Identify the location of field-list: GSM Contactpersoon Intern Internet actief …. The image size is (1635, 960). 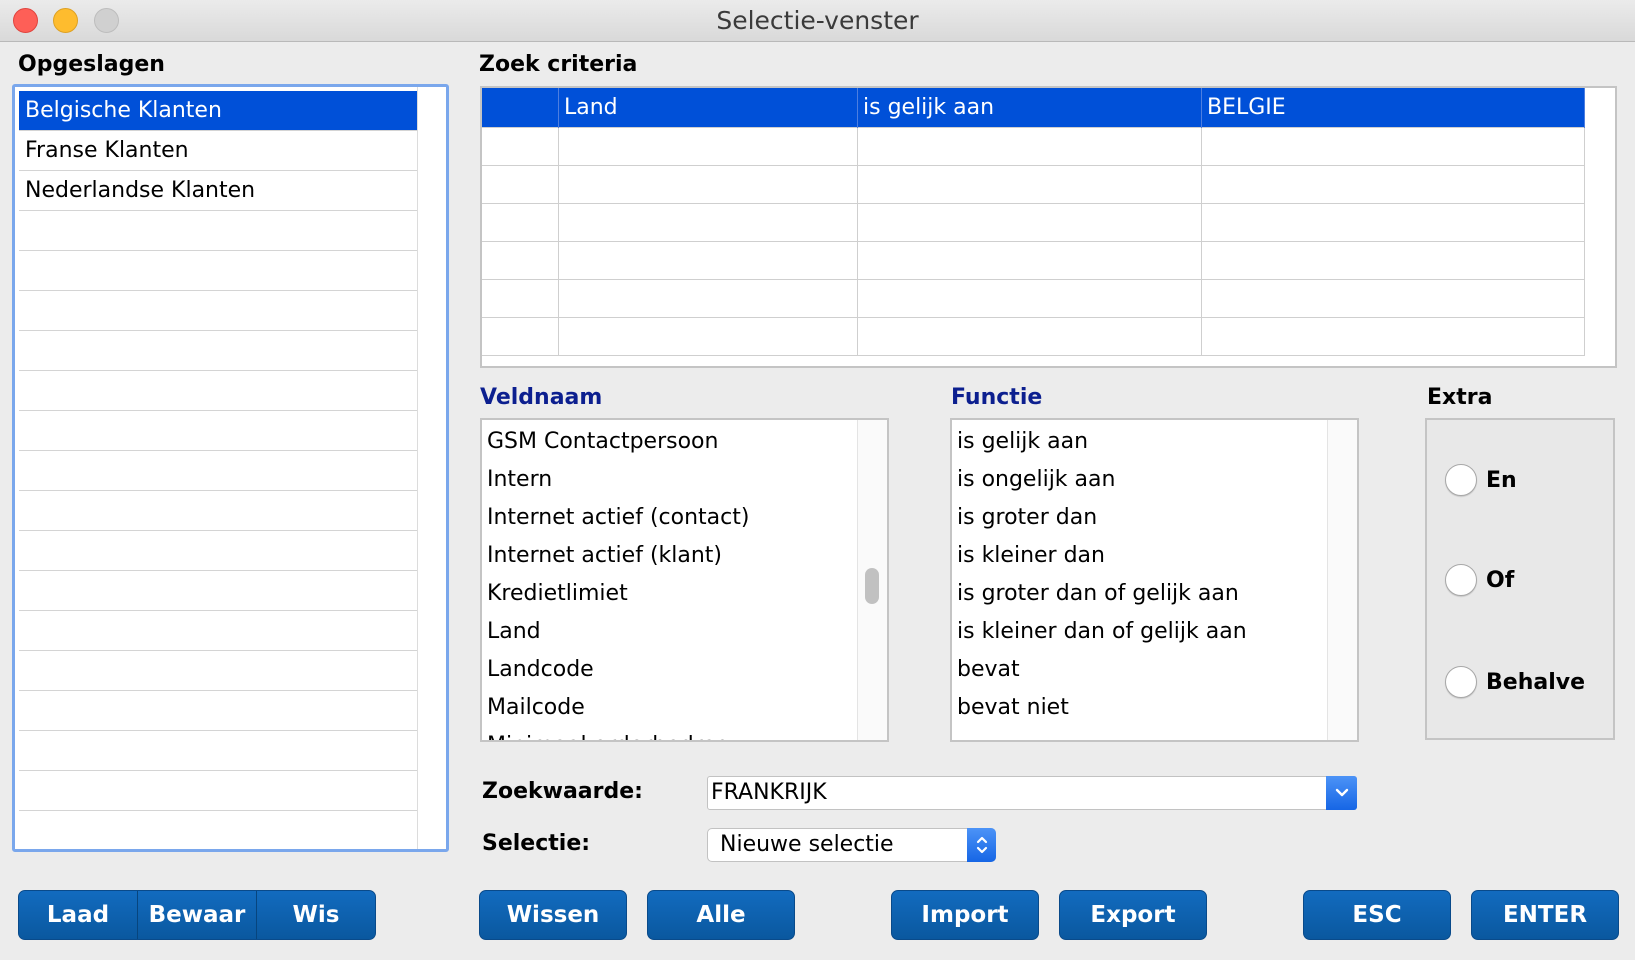
(684, 580).